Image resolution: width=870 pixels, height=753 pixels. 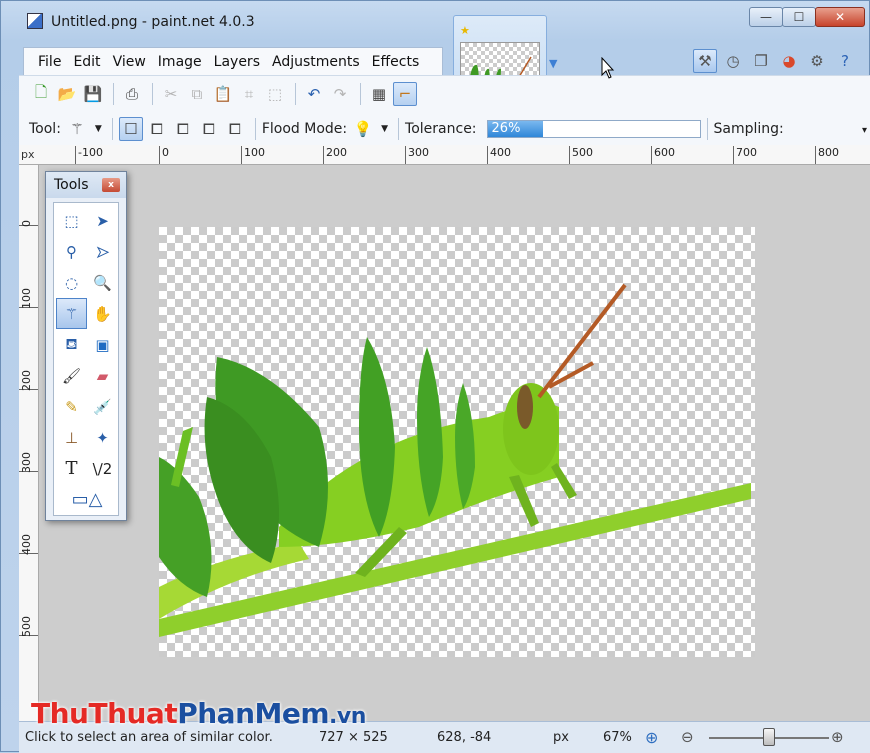 What do you see at coordinates (705, 61) in the screenshot?
I see `tools-window-toggle-icon: ⚒` at bounding box center [705, 61].